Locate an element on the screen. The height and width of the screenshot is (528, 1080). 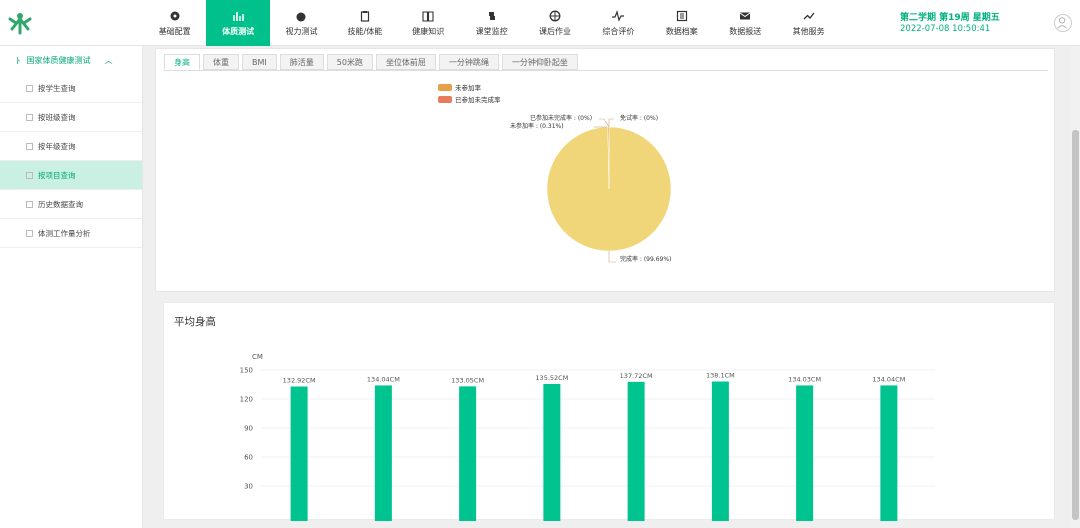
nav-item-label: 数据档案 is located at coordinates (681, 31).